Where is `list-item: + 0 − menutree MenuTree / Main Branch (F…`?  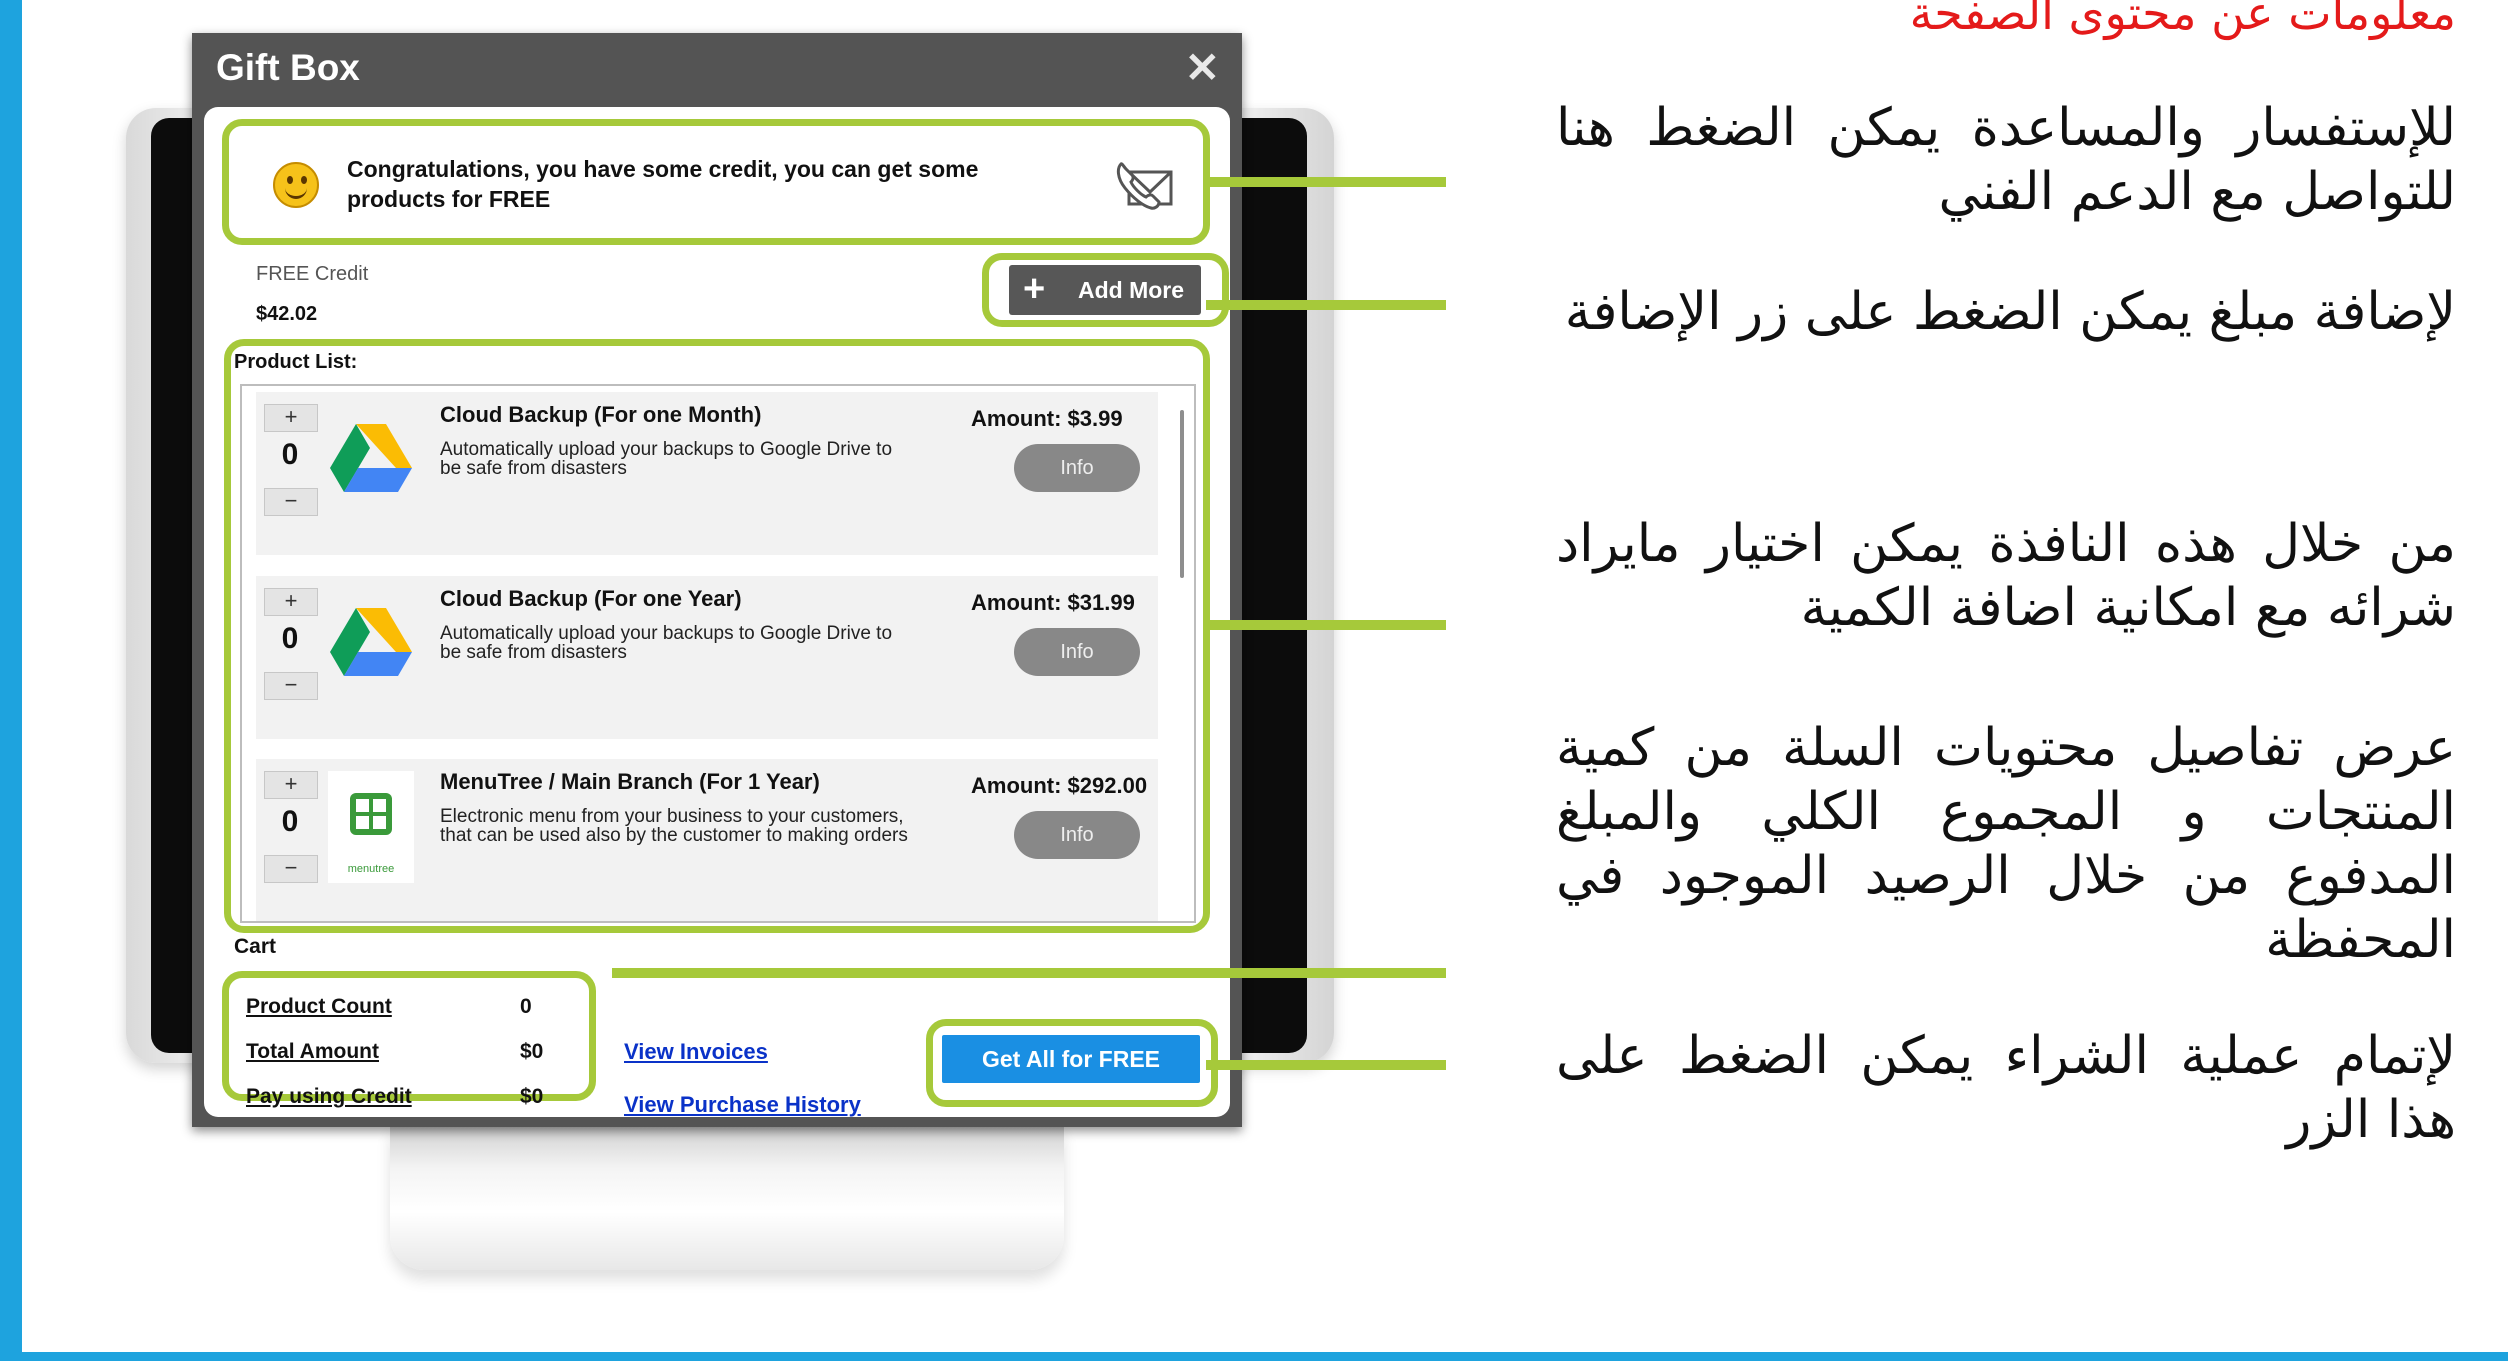 list-item: + 0 − menutree MenuTree / Main Branch (F… is located at coordinates (707, 840).